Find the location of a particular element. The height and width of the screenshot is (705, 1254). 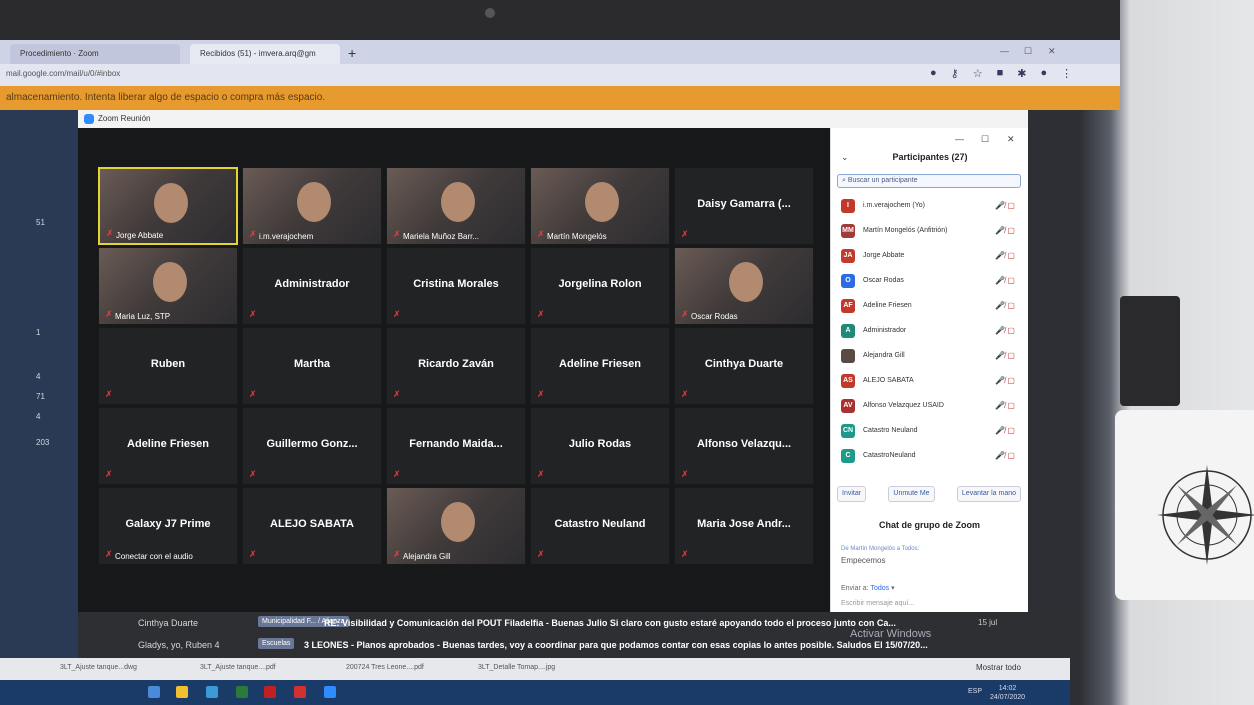

video-tile: Daisy Gamarra (... ✗ is located at coordinates (744, 206).